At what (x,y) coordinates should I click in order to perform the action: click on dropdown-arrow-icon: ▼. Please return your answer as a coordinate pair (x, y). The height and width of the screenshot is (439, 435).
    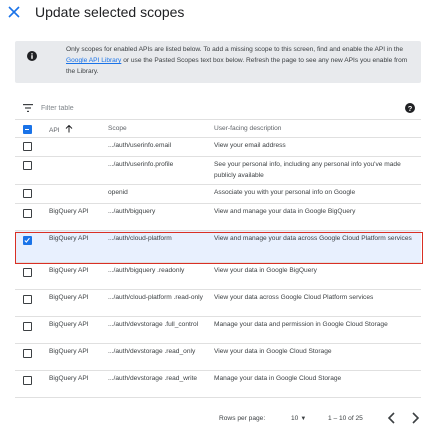
    Looking at the image, I should click on (303, 419).